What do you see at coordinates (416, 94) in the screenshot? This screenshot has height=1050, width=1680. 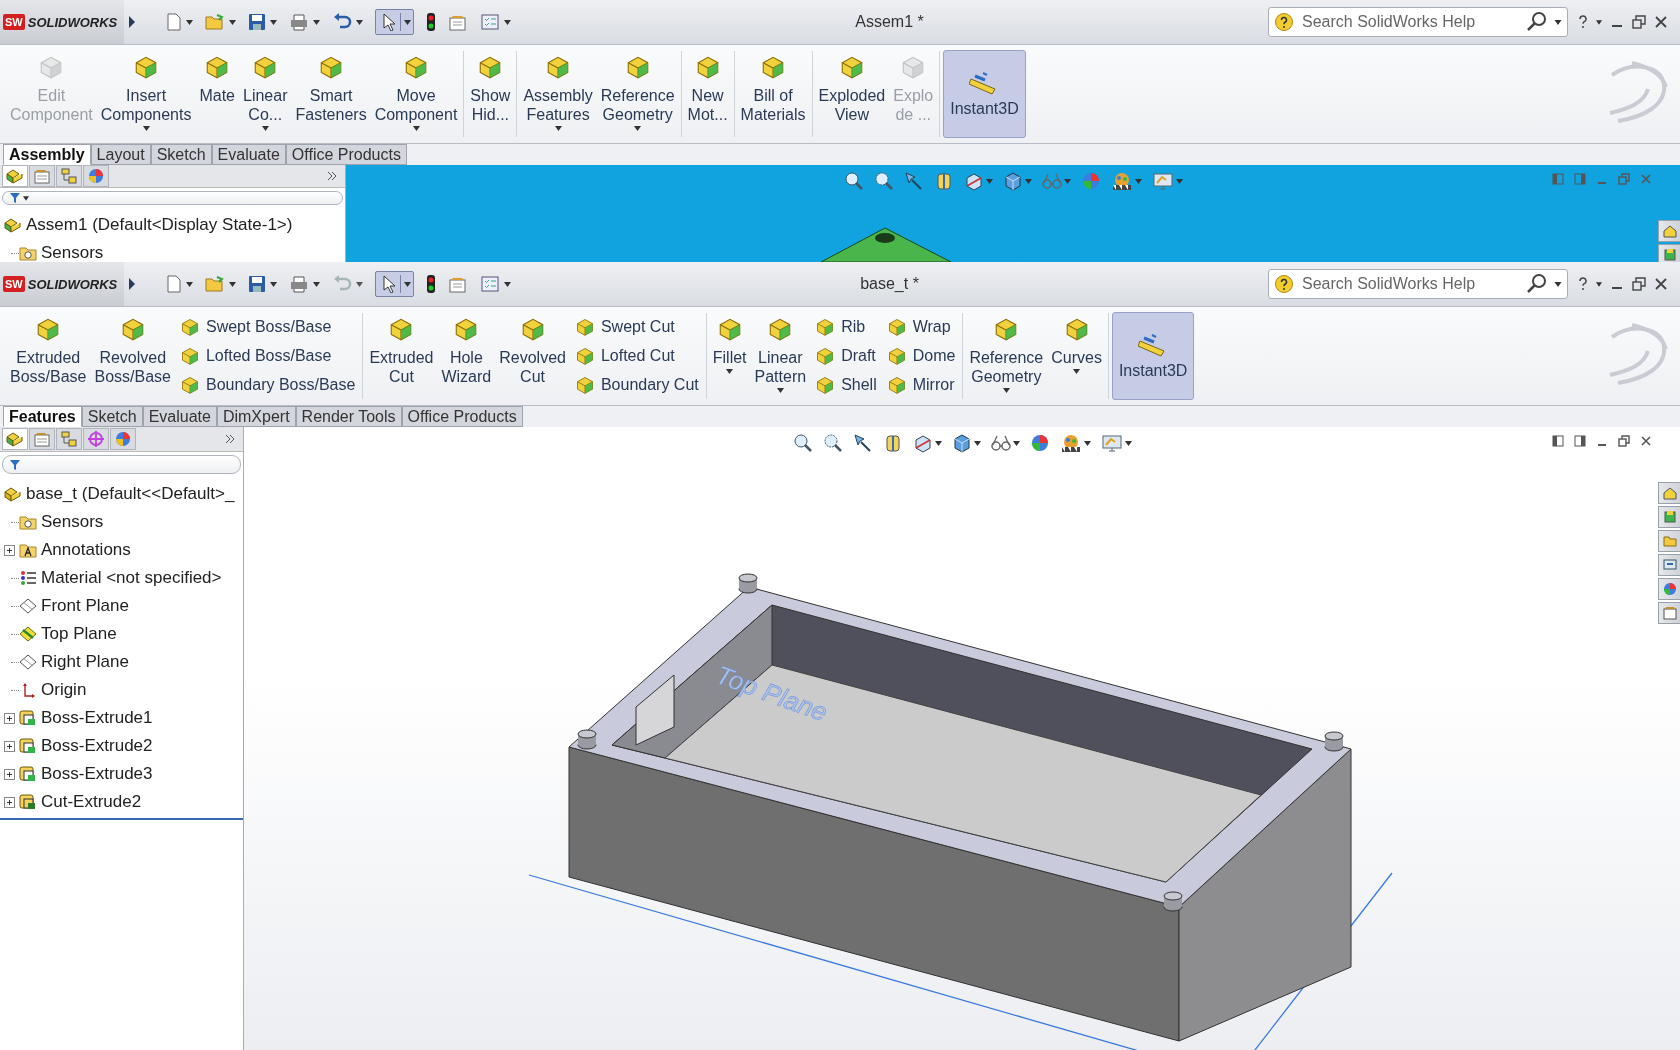 I see `ribbon-button: Move Component` at bounding box center [416, 94].